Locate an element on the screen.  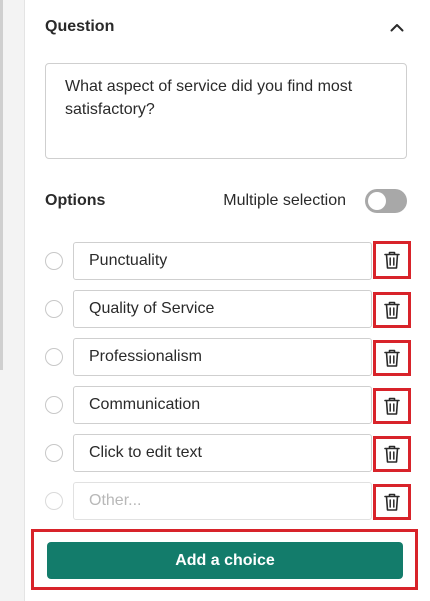
multiple-selection-control: Multiple selection is located at coordinates (315, 201).